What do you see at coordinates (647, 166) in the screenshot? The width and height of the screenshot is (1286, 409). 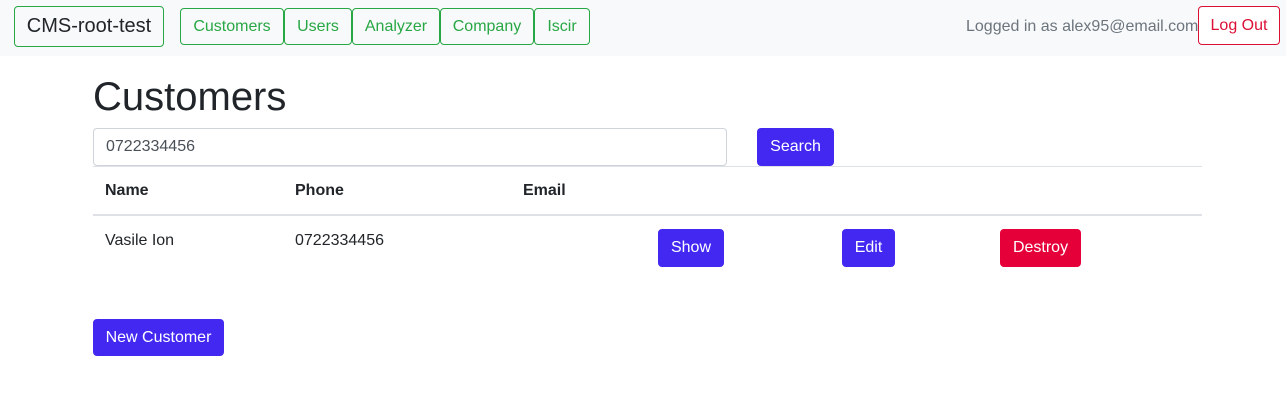 I see `table-top-border` at bounding box center [647, 166].